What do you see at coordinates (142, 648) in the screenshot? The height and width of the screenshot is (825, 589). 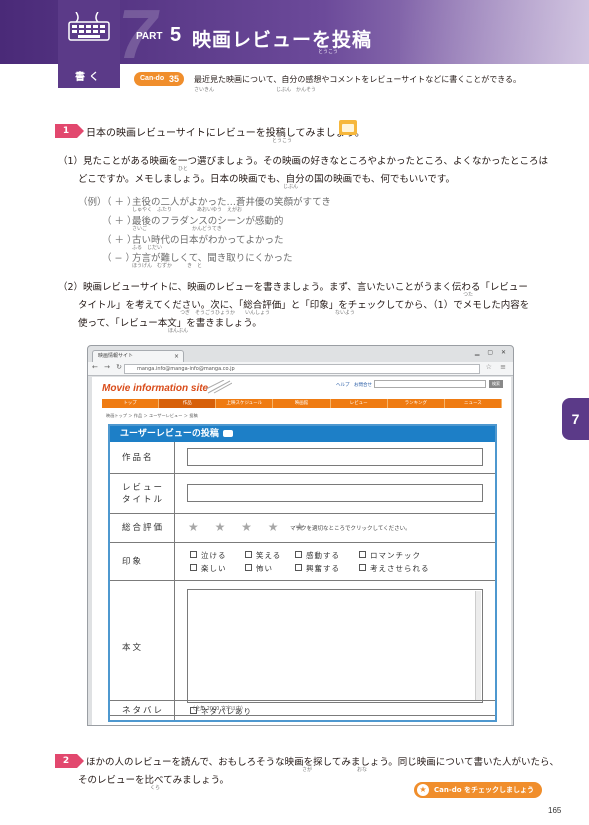 I see `label-body: 本文` at bounding box center [142, 648].